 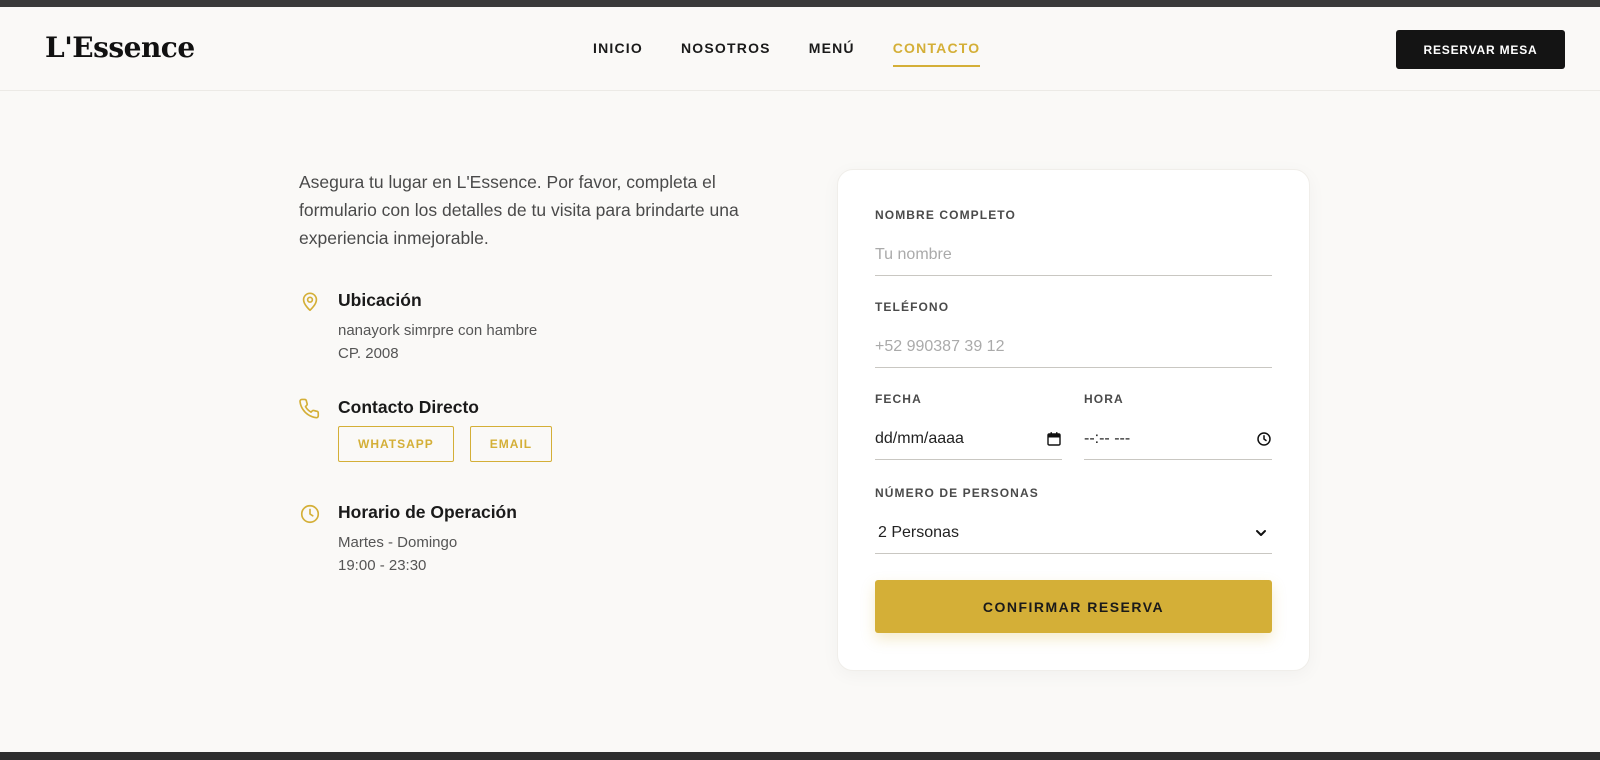 I want to click on reserve-table-button: RESERVAR MESA, so click(x=1480, y=49).